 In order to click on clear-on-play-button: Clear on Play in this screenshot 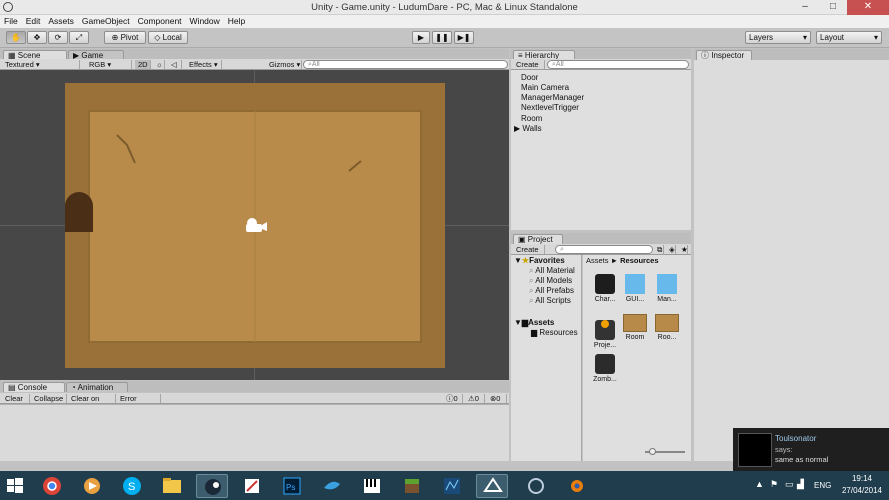, I will do `click(92, 403)`.